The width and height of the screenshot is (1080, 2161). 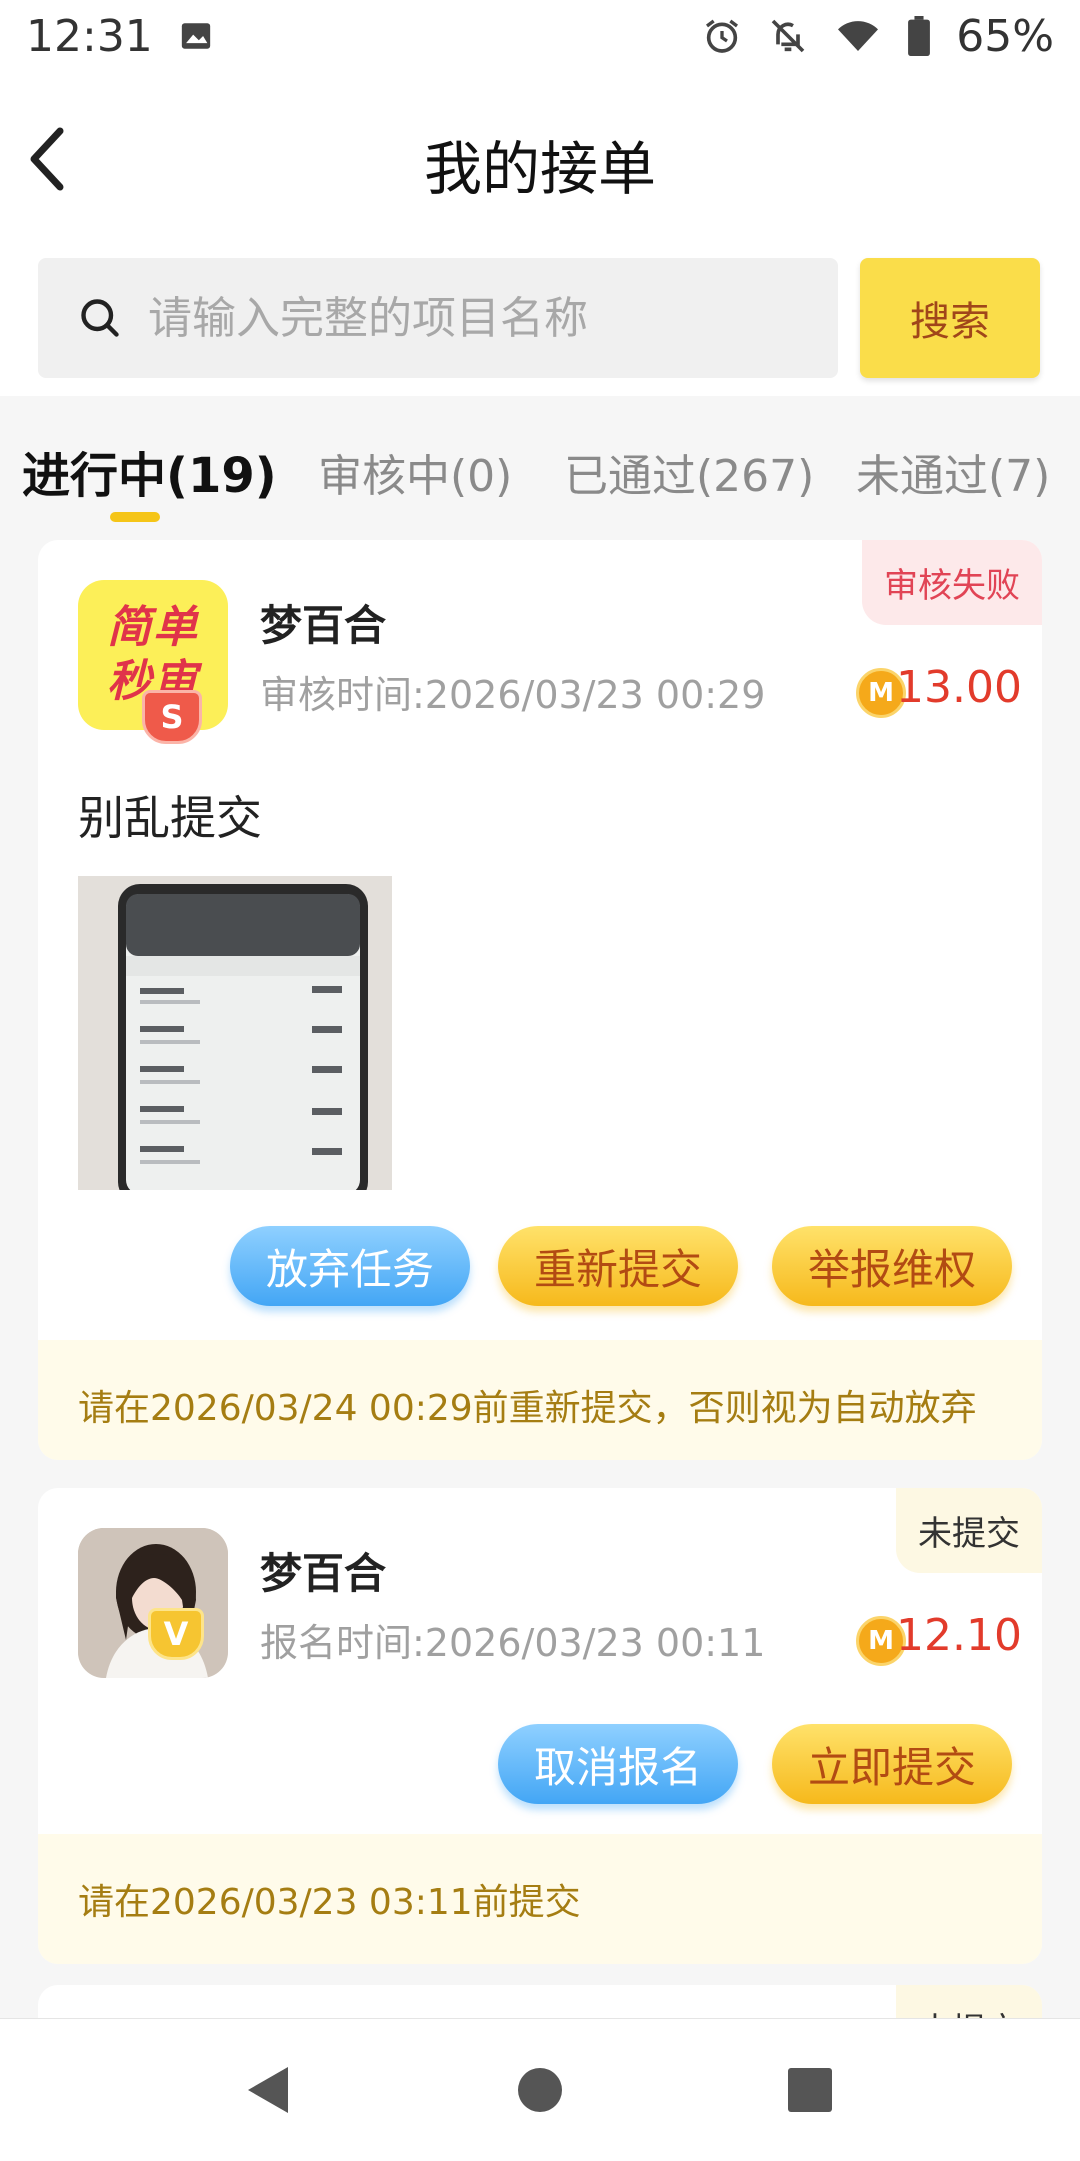 What do you see at coordinates (952, 582) in the screenshot?
I see `status-badge: 审核失败` at bounding box center [952, 582].